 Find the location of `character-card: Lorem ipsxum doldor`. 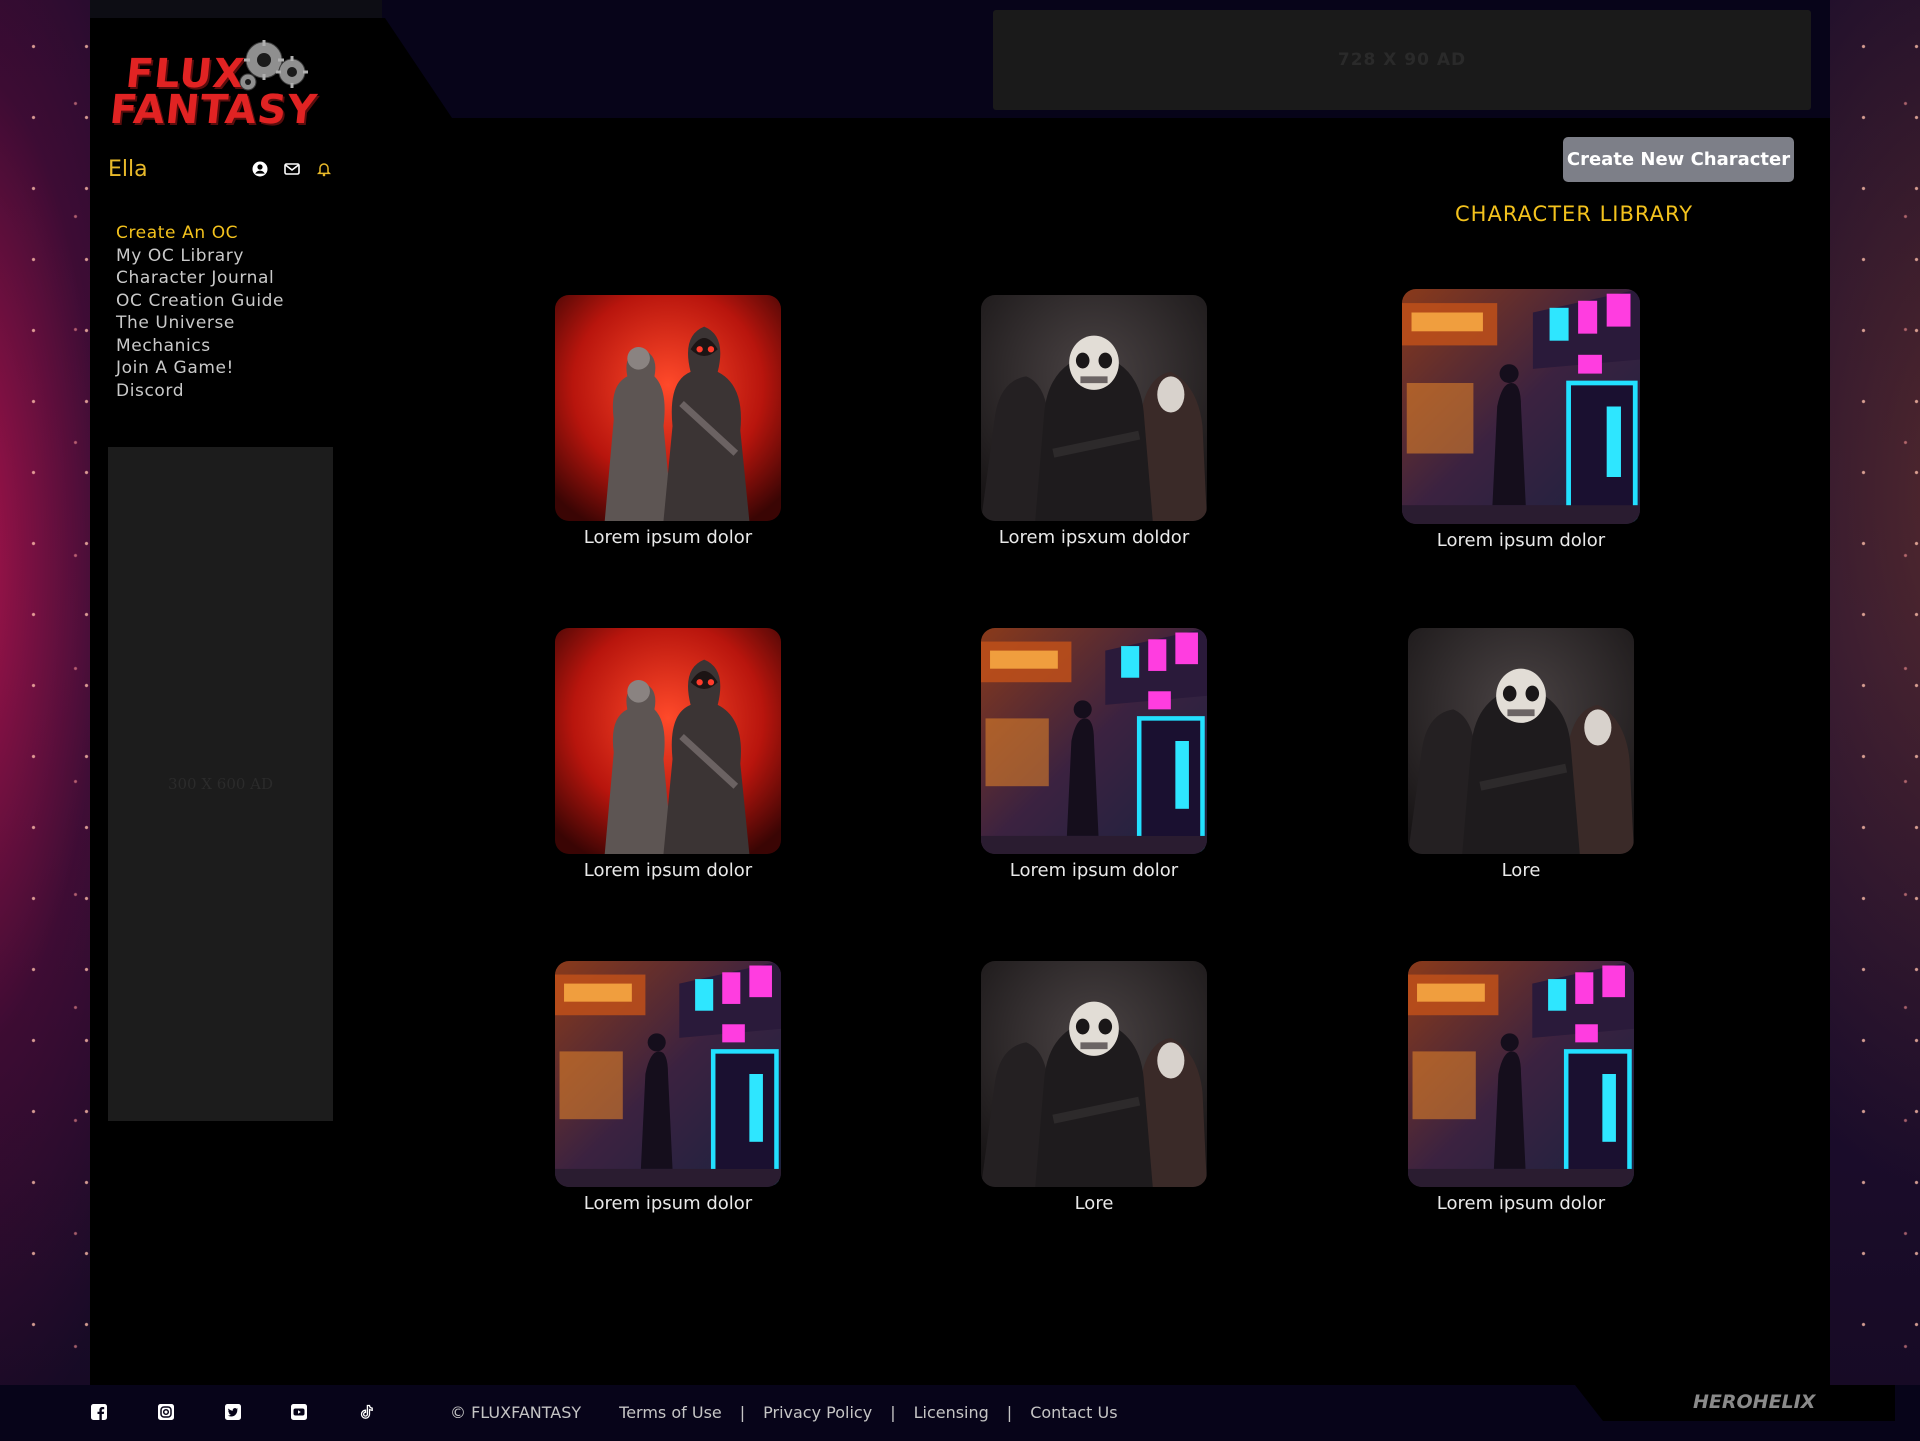

character-card: Lorem ipsxum doldor is located at coordinates (1094, 421).